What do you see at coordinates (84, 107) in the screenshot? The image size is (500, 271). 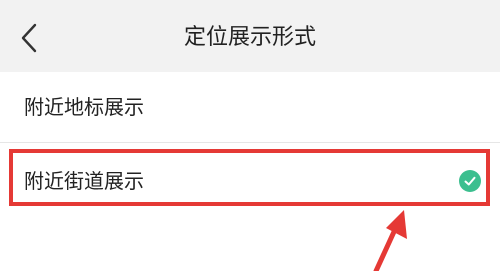 I see `option-label: 附近地标展示` at bounding box center [84, 107].